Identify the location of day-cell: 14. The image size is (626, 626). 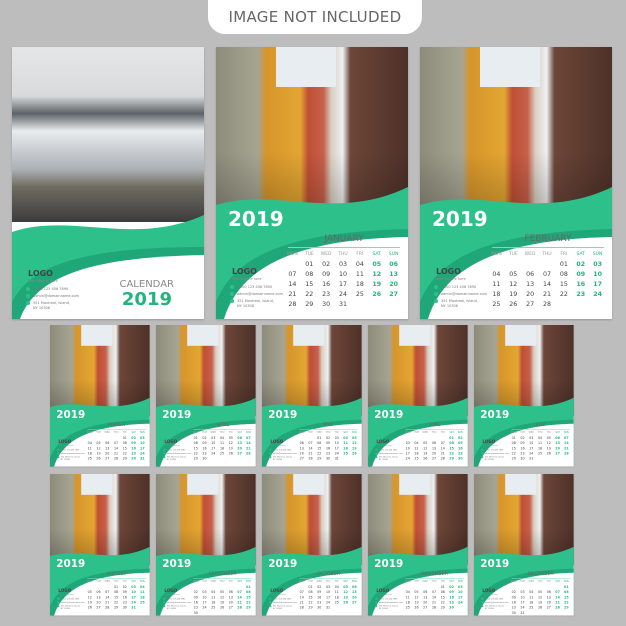
(116, 448).